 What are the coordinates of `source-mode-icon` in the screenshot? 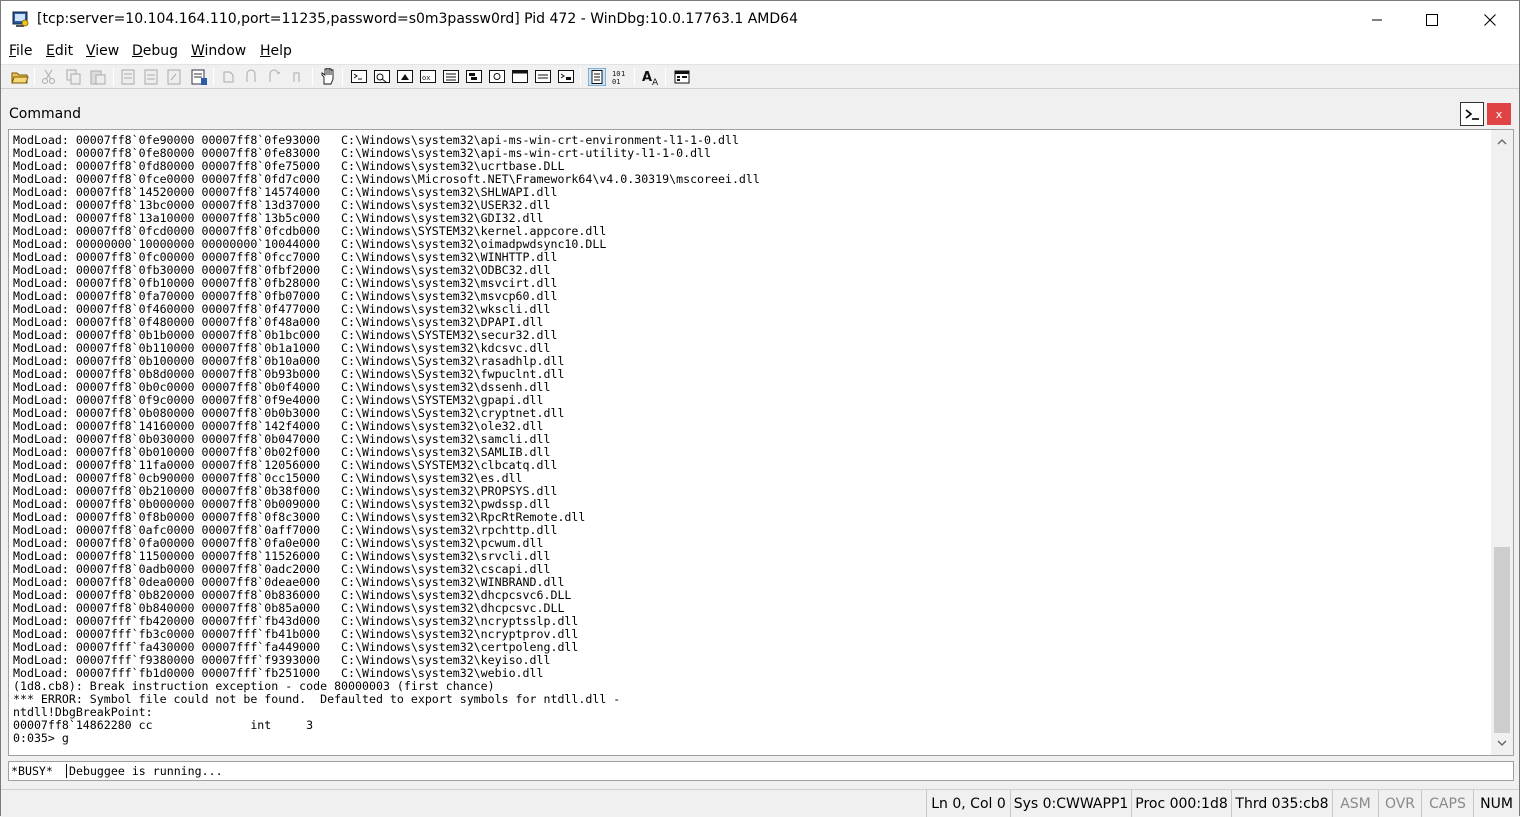 It's located at (597, 77).